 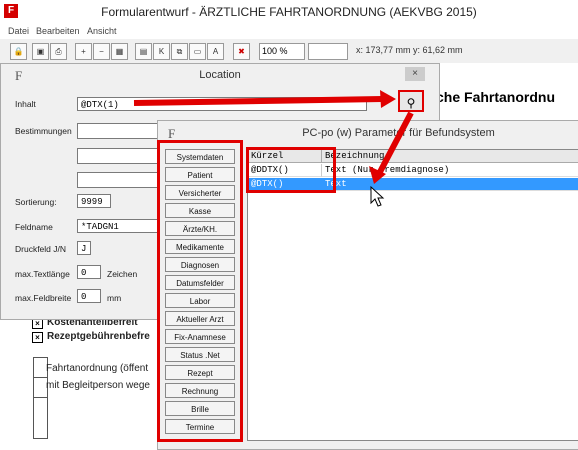 I want to click on label-sortierung: Sortierung:, so click(x=36, y=202).